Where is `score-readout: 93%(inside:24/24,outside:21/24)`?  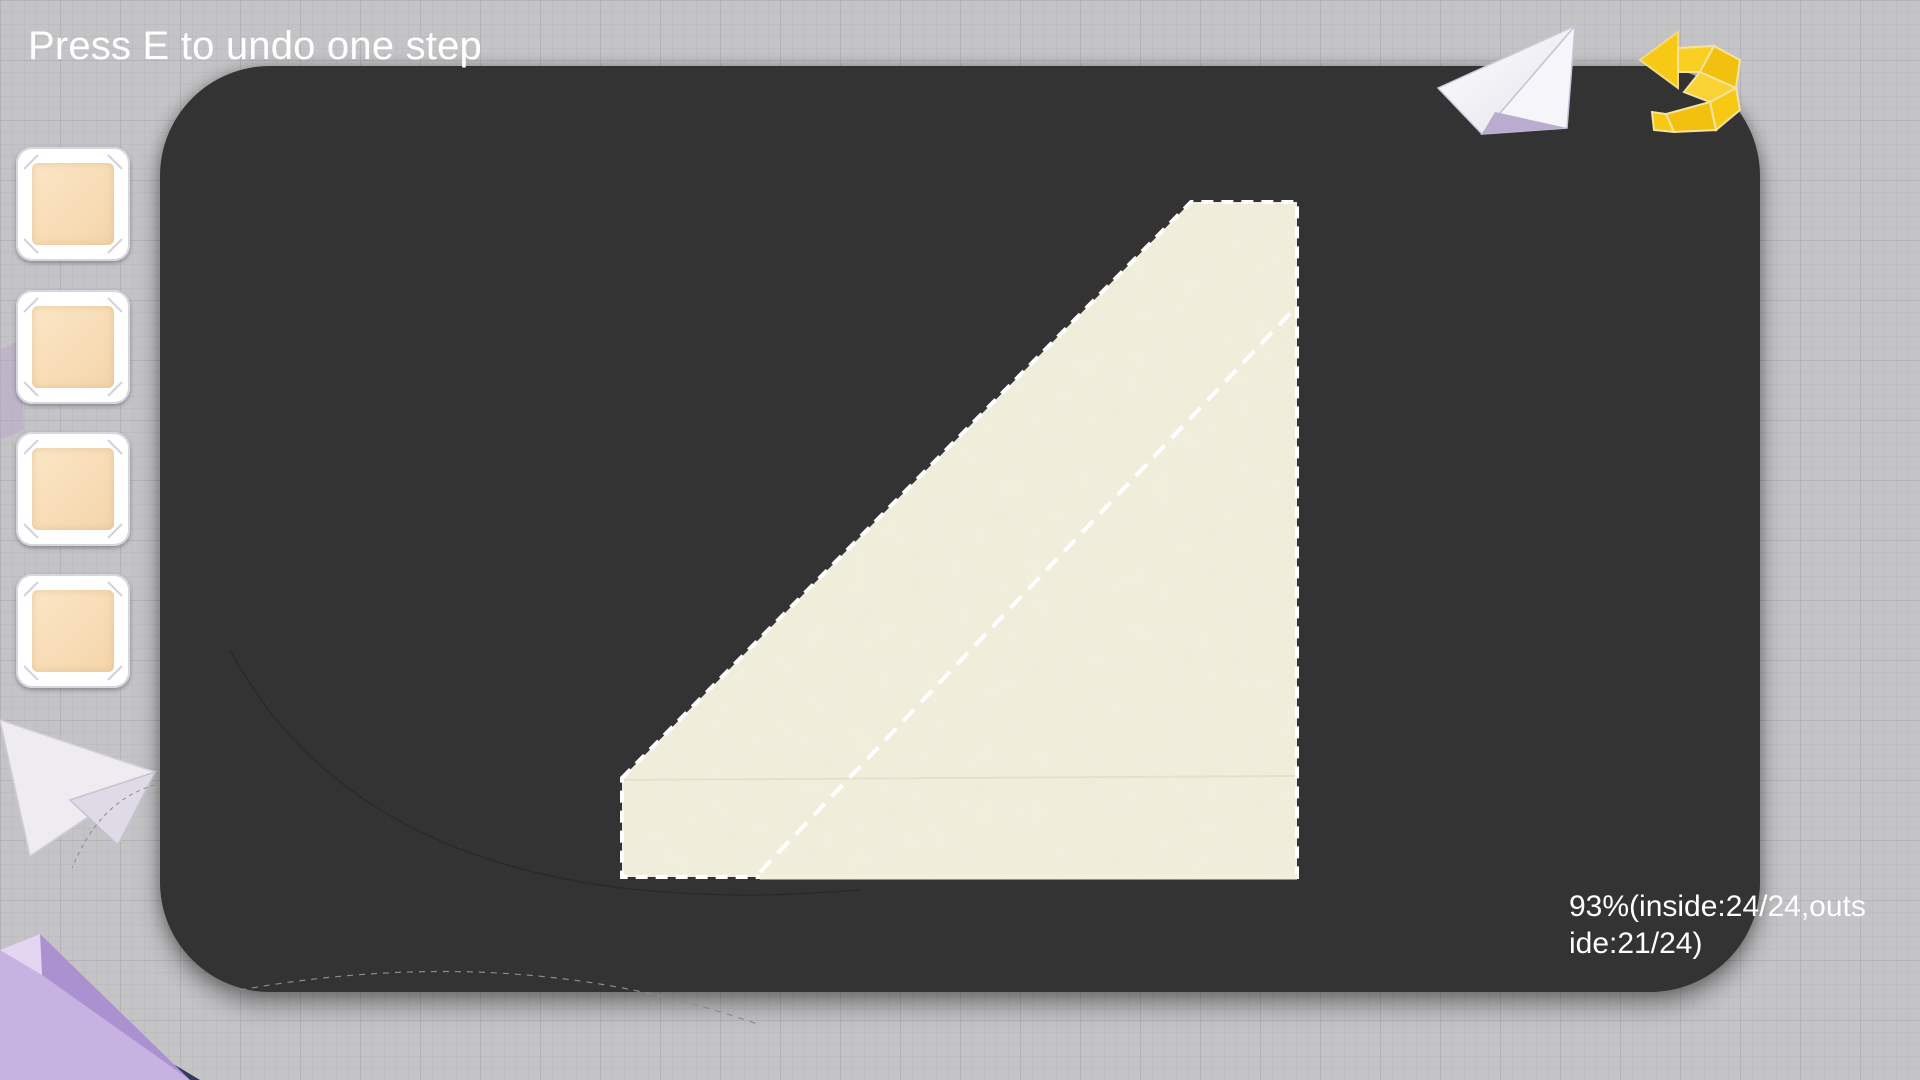
score-readout: 93%(inside:24/24,outside:21/24) is located at coordinates (1717, 925).